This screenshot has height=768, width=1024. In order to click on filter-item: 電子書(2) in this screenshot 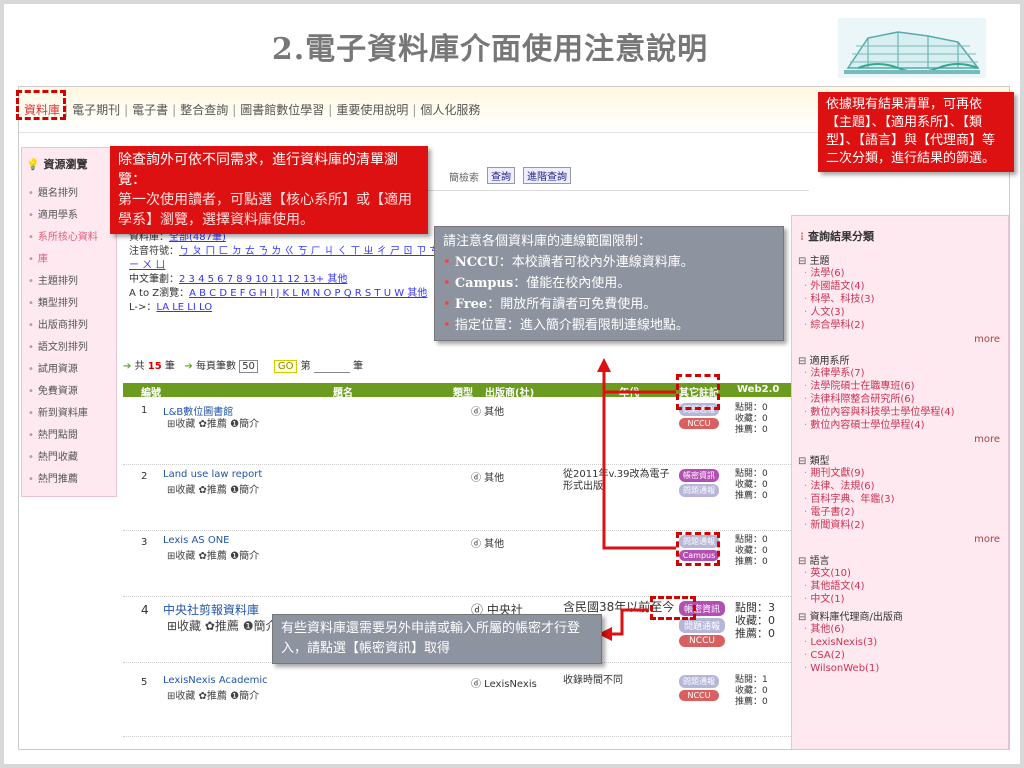, I will do `click(846, 512)`.